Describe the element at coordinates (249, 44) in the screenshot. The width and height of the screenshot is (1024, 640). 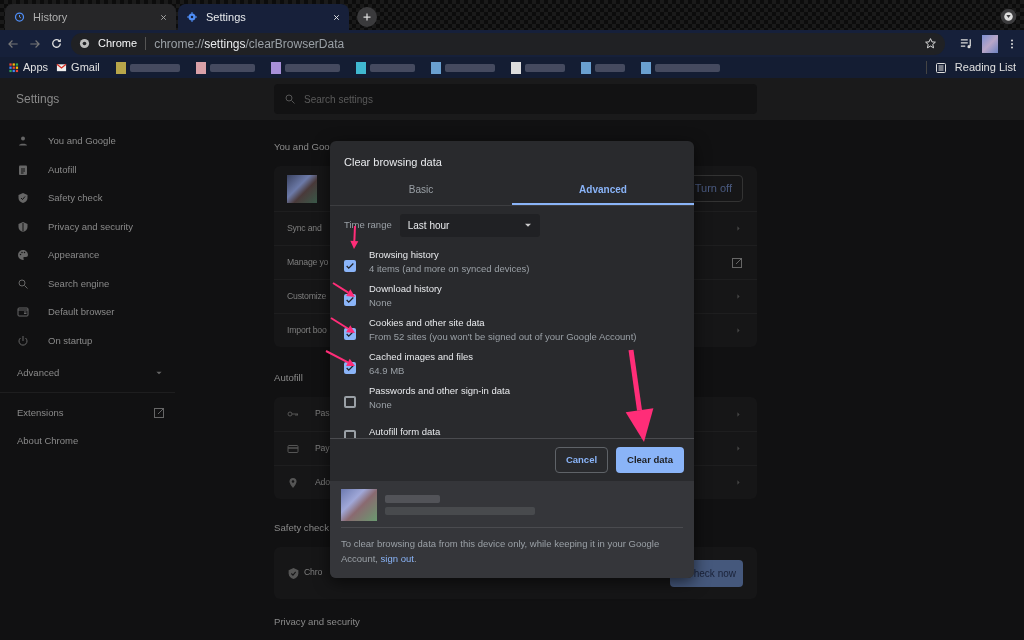
I see `url-text: chrome://settings/clearBrowserData` at that location.